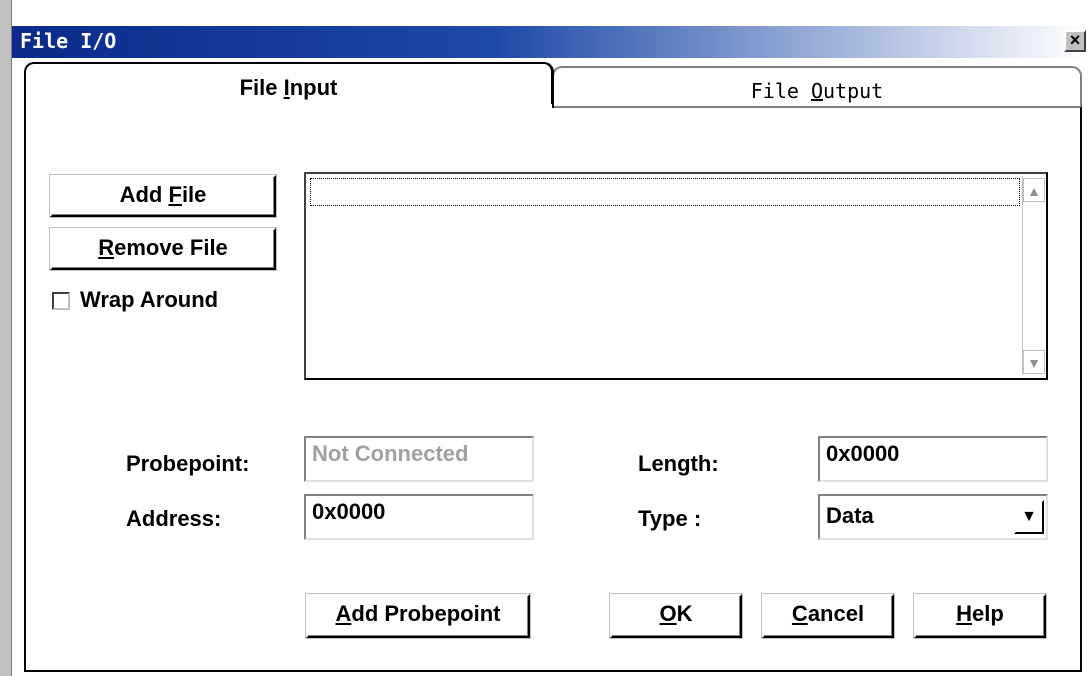  What do you see at coordinates (289, 106) in the screenshot?
I see `tab-joint` at bounding box center [289, 106].